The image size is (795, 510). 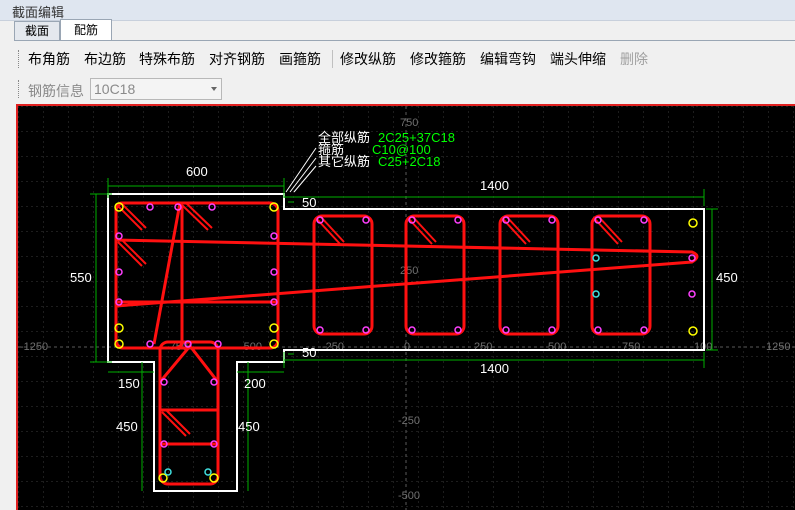 What do you see at coordinates (494, 185) in the screenshot?
I see `dim-top-right-width: 1400` at bounding box center [494, 185].